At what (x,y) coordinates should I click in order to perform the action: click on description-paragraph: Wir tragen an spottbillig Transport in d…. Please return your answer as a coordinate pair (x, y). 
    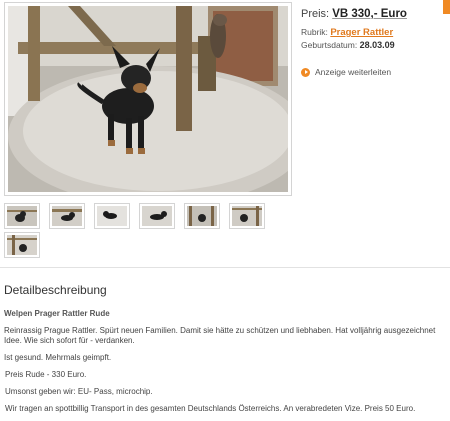
    Looking at the image, I should click on (210, 408).